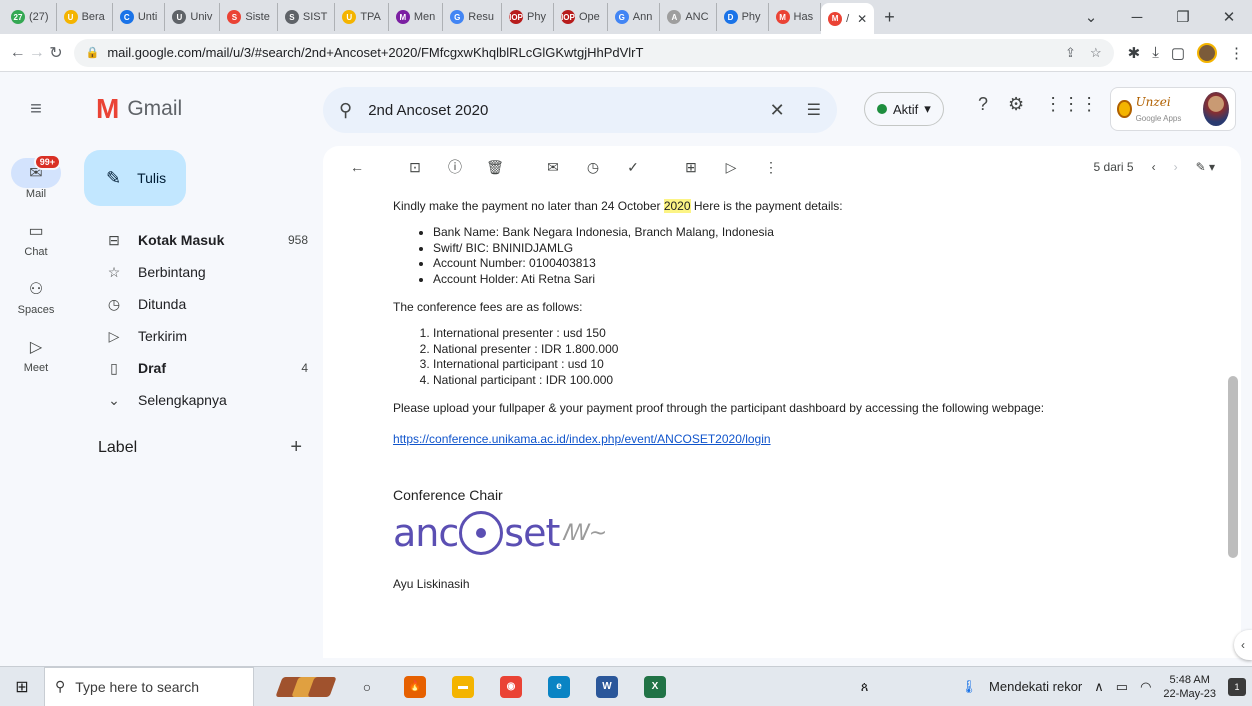  What do you see at coordinates (249, 17) in the screenshot?
I see `browser-tab: S Siste` at bounding box center [249, 17].